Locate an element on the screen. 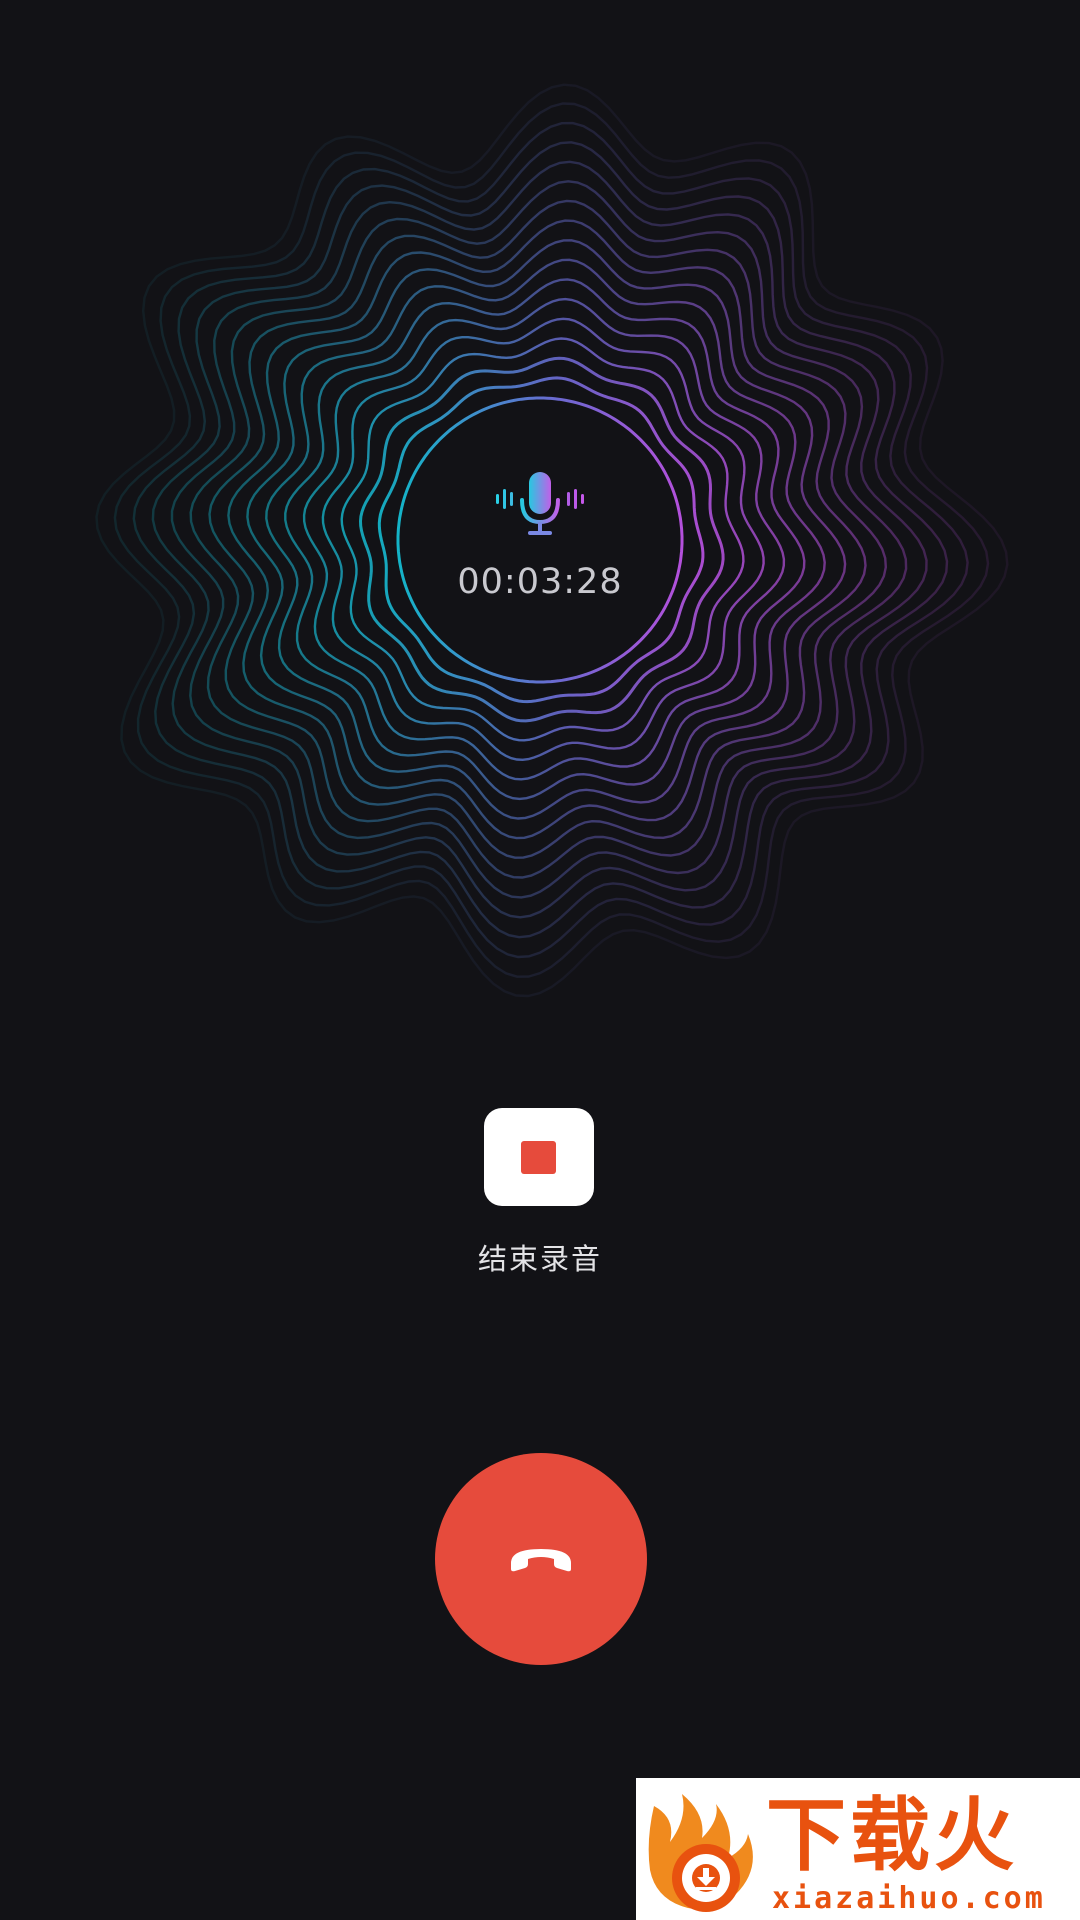 The height and width of the screenshot is (1920, 1080). stop-recording-button is located at coordinates (539, 1157).